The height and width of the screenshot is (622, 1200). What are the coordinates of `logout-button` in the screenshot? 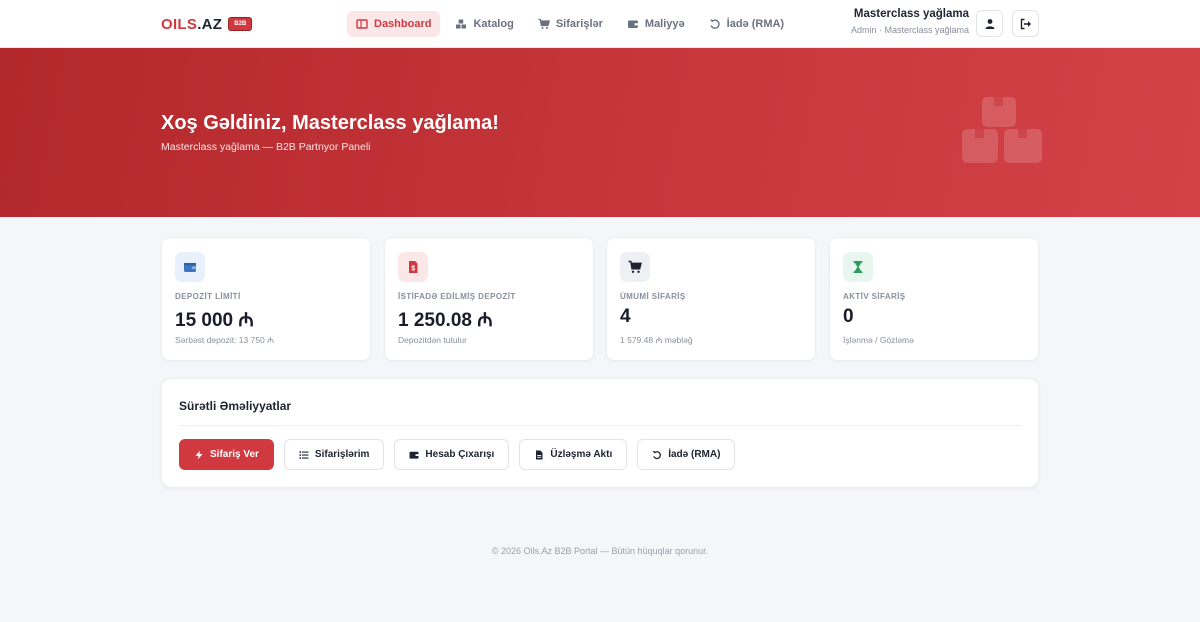 It's located at (1025, 23).